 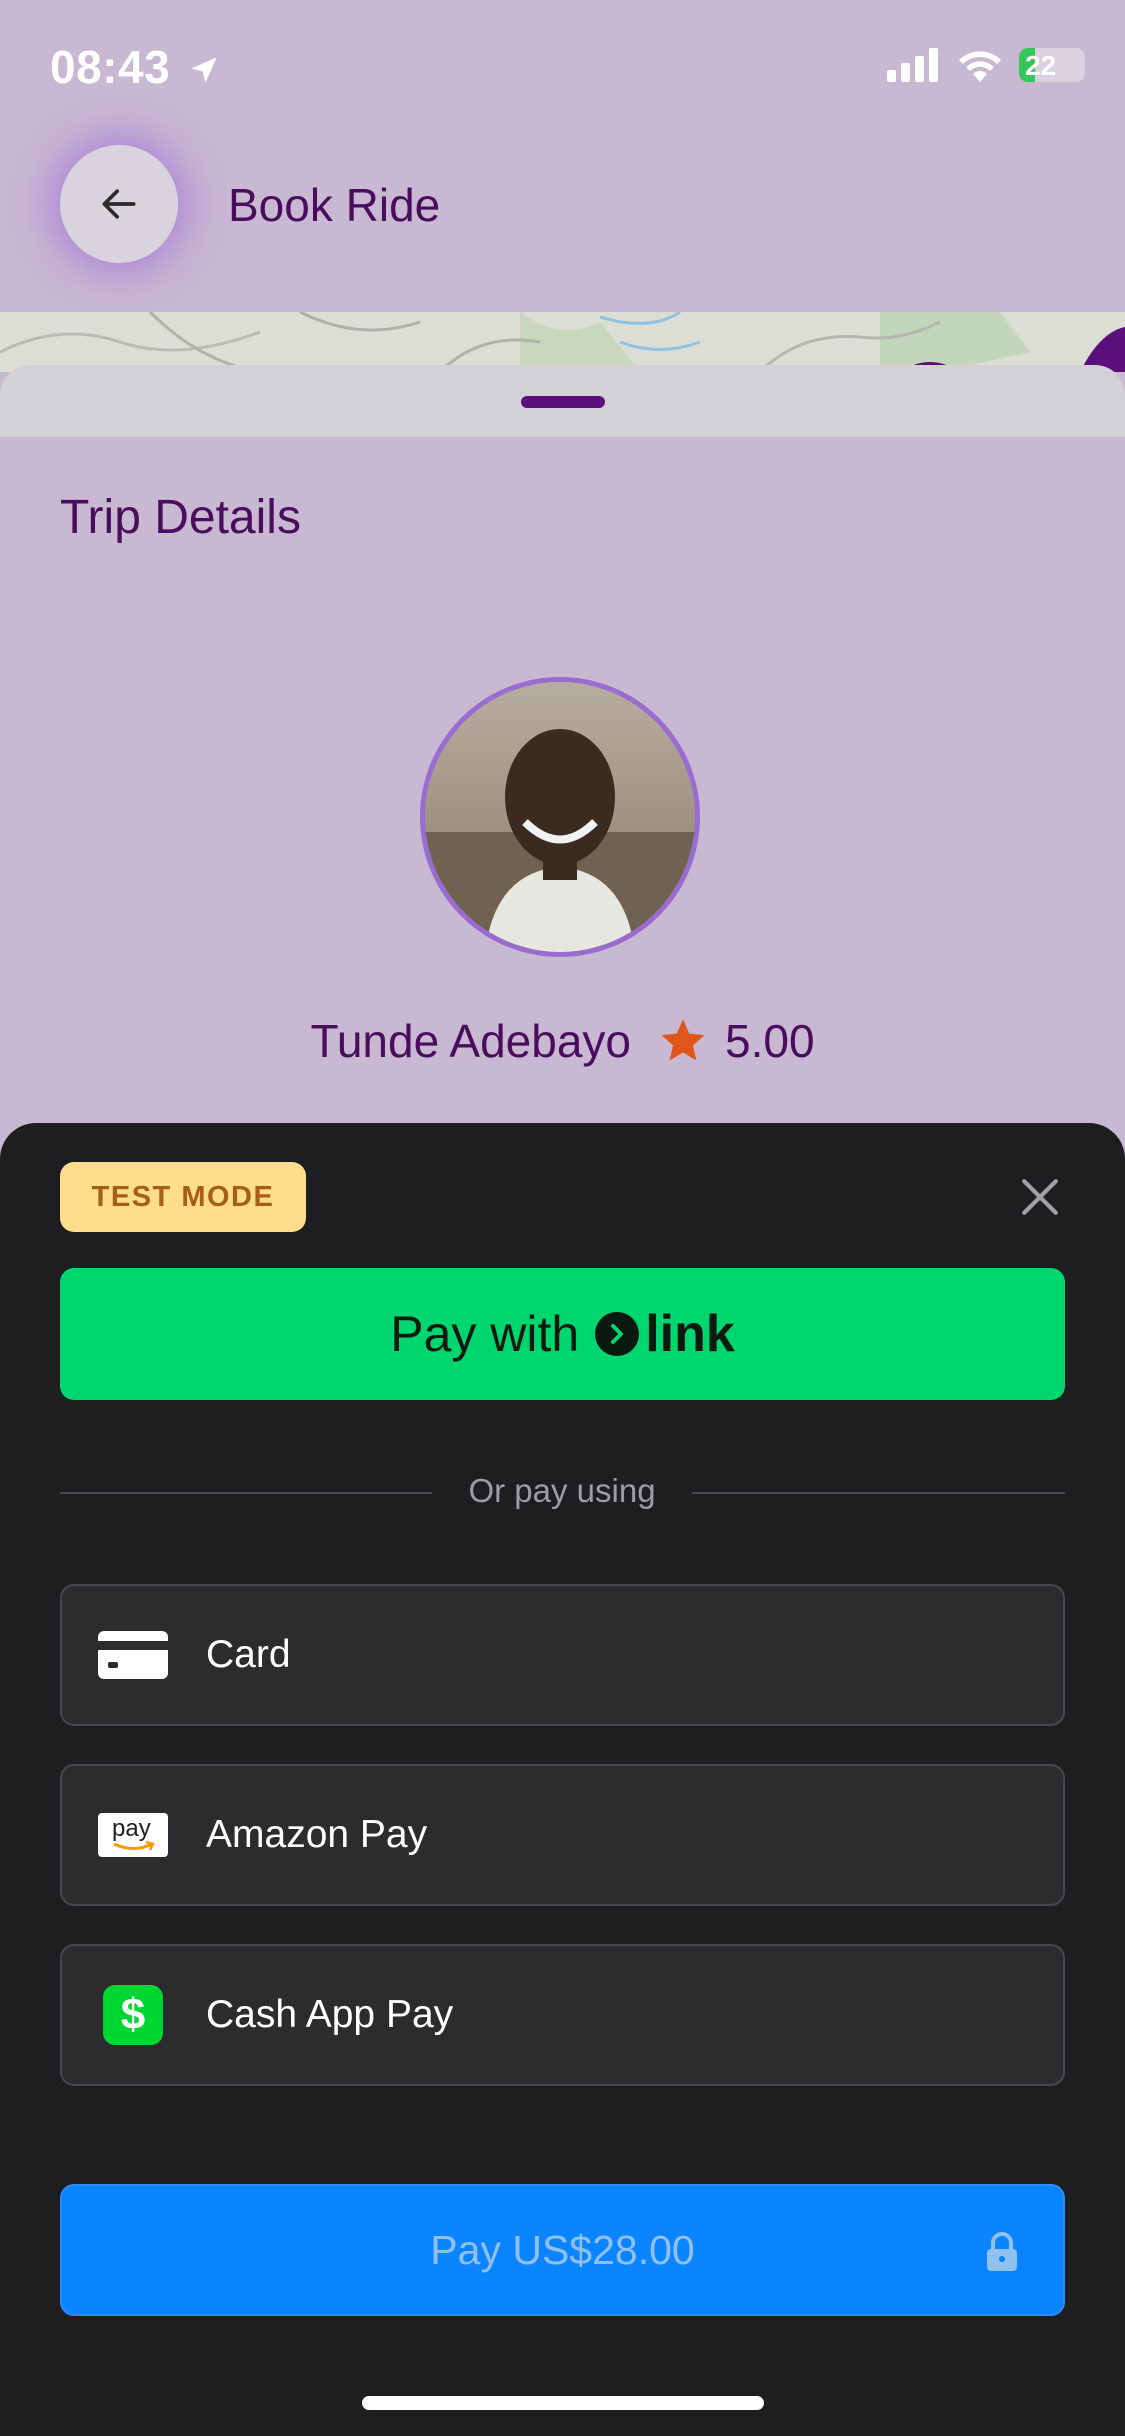 What do you see at coordinates (562, 1835) in the screenshot?
I see `payment-method-amazon-pay: pay Amazon Pay` at bounding box center [562, 1835].